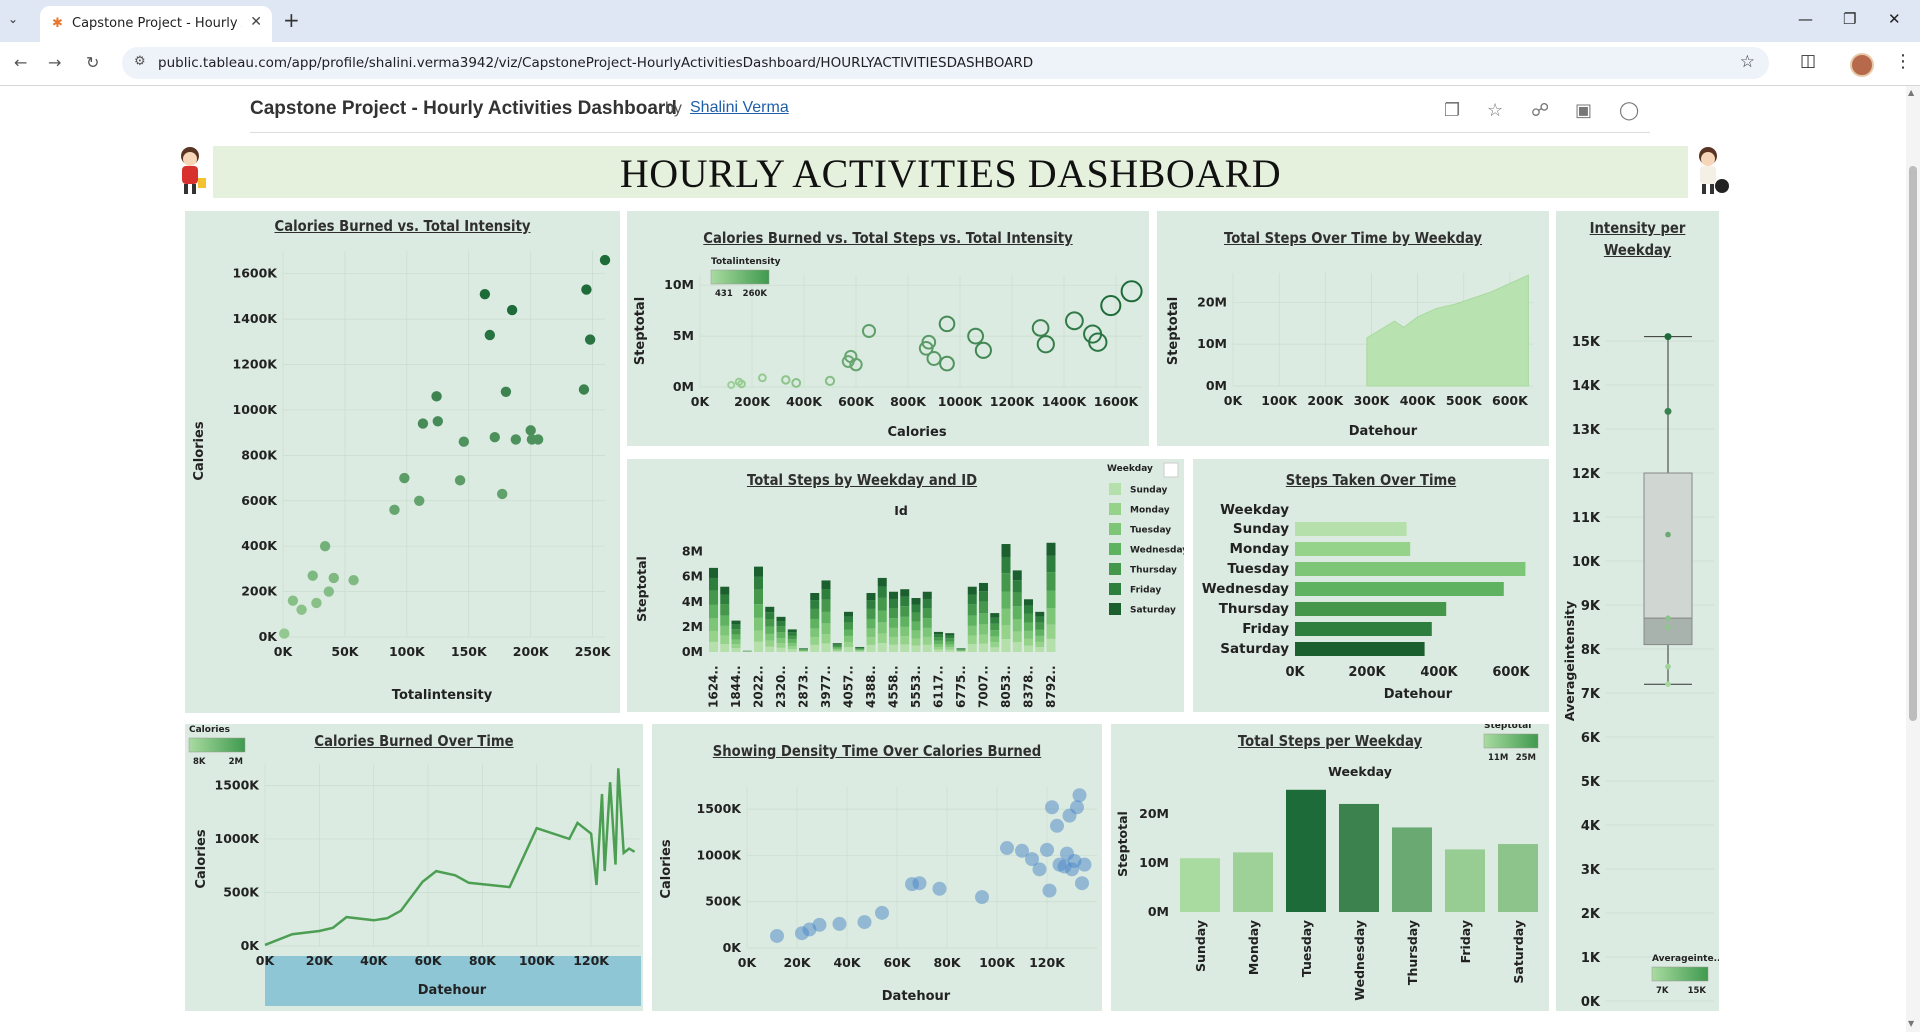 Image resolution: width=1920 pixels, height=1032 pixels. Describe the element at coordinates (1412, 952) in the screenshot. I see `category-label: Thursday` at that location.